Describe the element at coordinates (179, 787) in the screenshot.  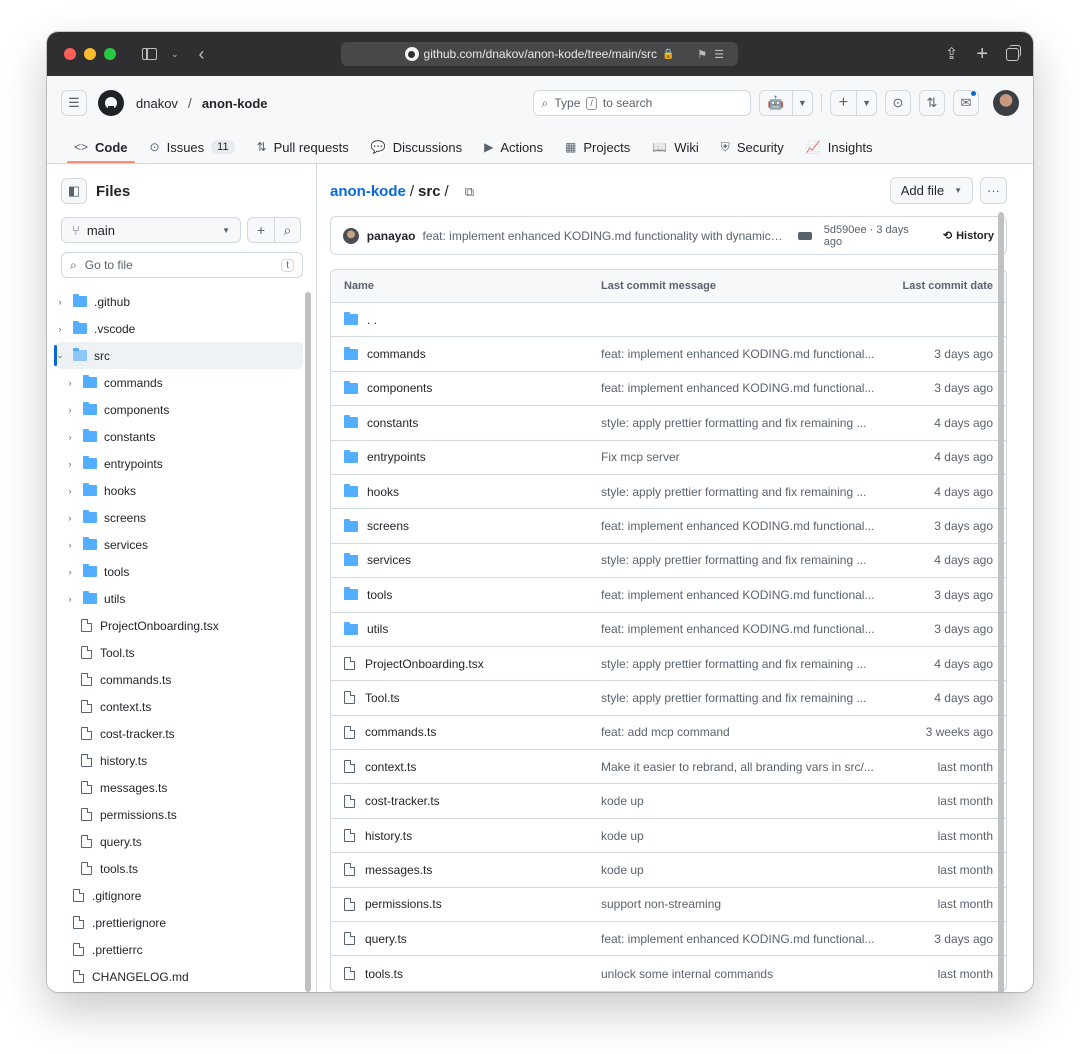
I see `tree-item: messages.ts` at that location.